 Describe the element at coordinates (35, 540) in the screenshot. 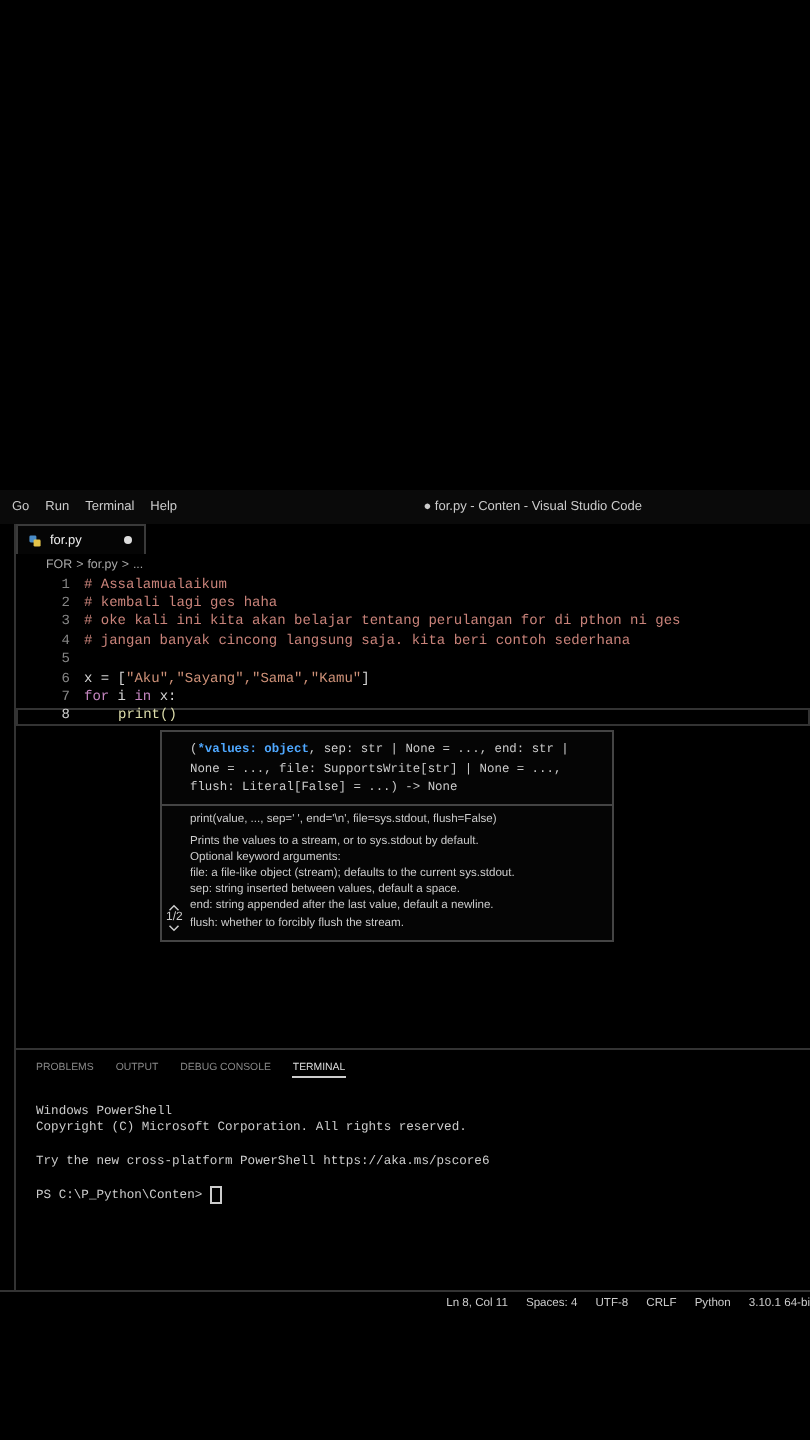

I see `python-file-icon` at that location.